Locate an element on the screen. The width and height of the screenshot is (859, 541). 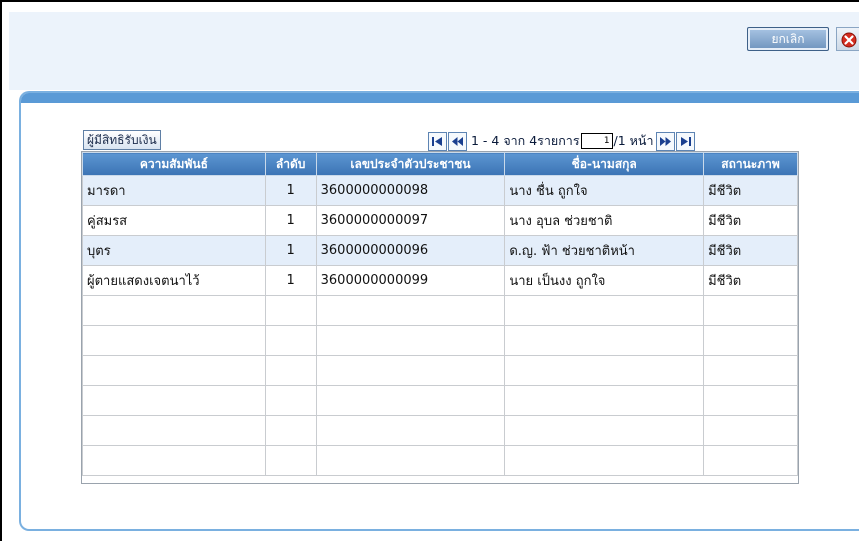
toolbar-area is located at coordinates (434, 51).